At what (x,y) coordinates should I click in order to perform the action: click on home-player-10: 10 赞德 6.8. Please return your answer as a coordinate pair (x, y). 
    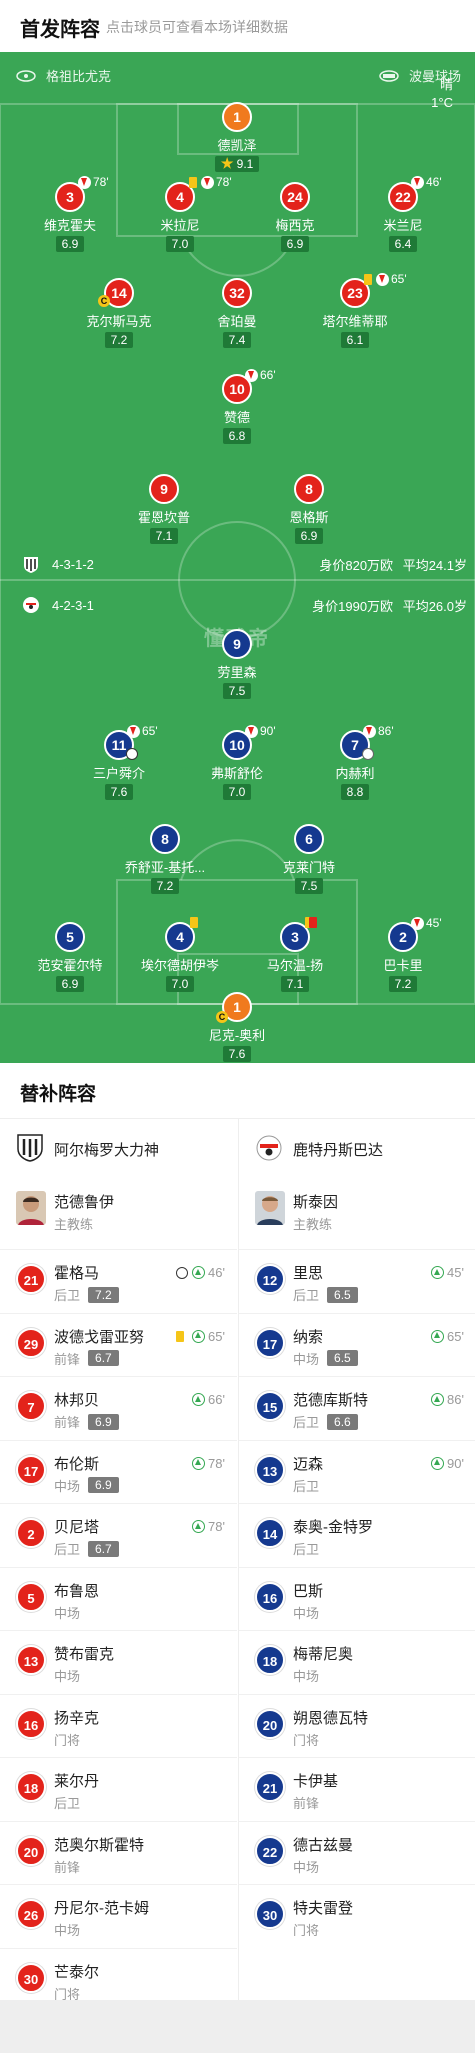
    Looking at the image, I should click on (237, 409).